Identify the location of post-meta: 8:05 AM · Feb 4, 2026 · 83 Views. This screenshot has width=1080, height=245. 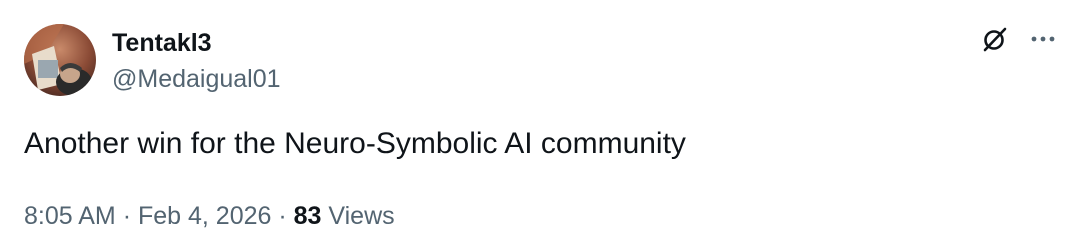
(209, 216).